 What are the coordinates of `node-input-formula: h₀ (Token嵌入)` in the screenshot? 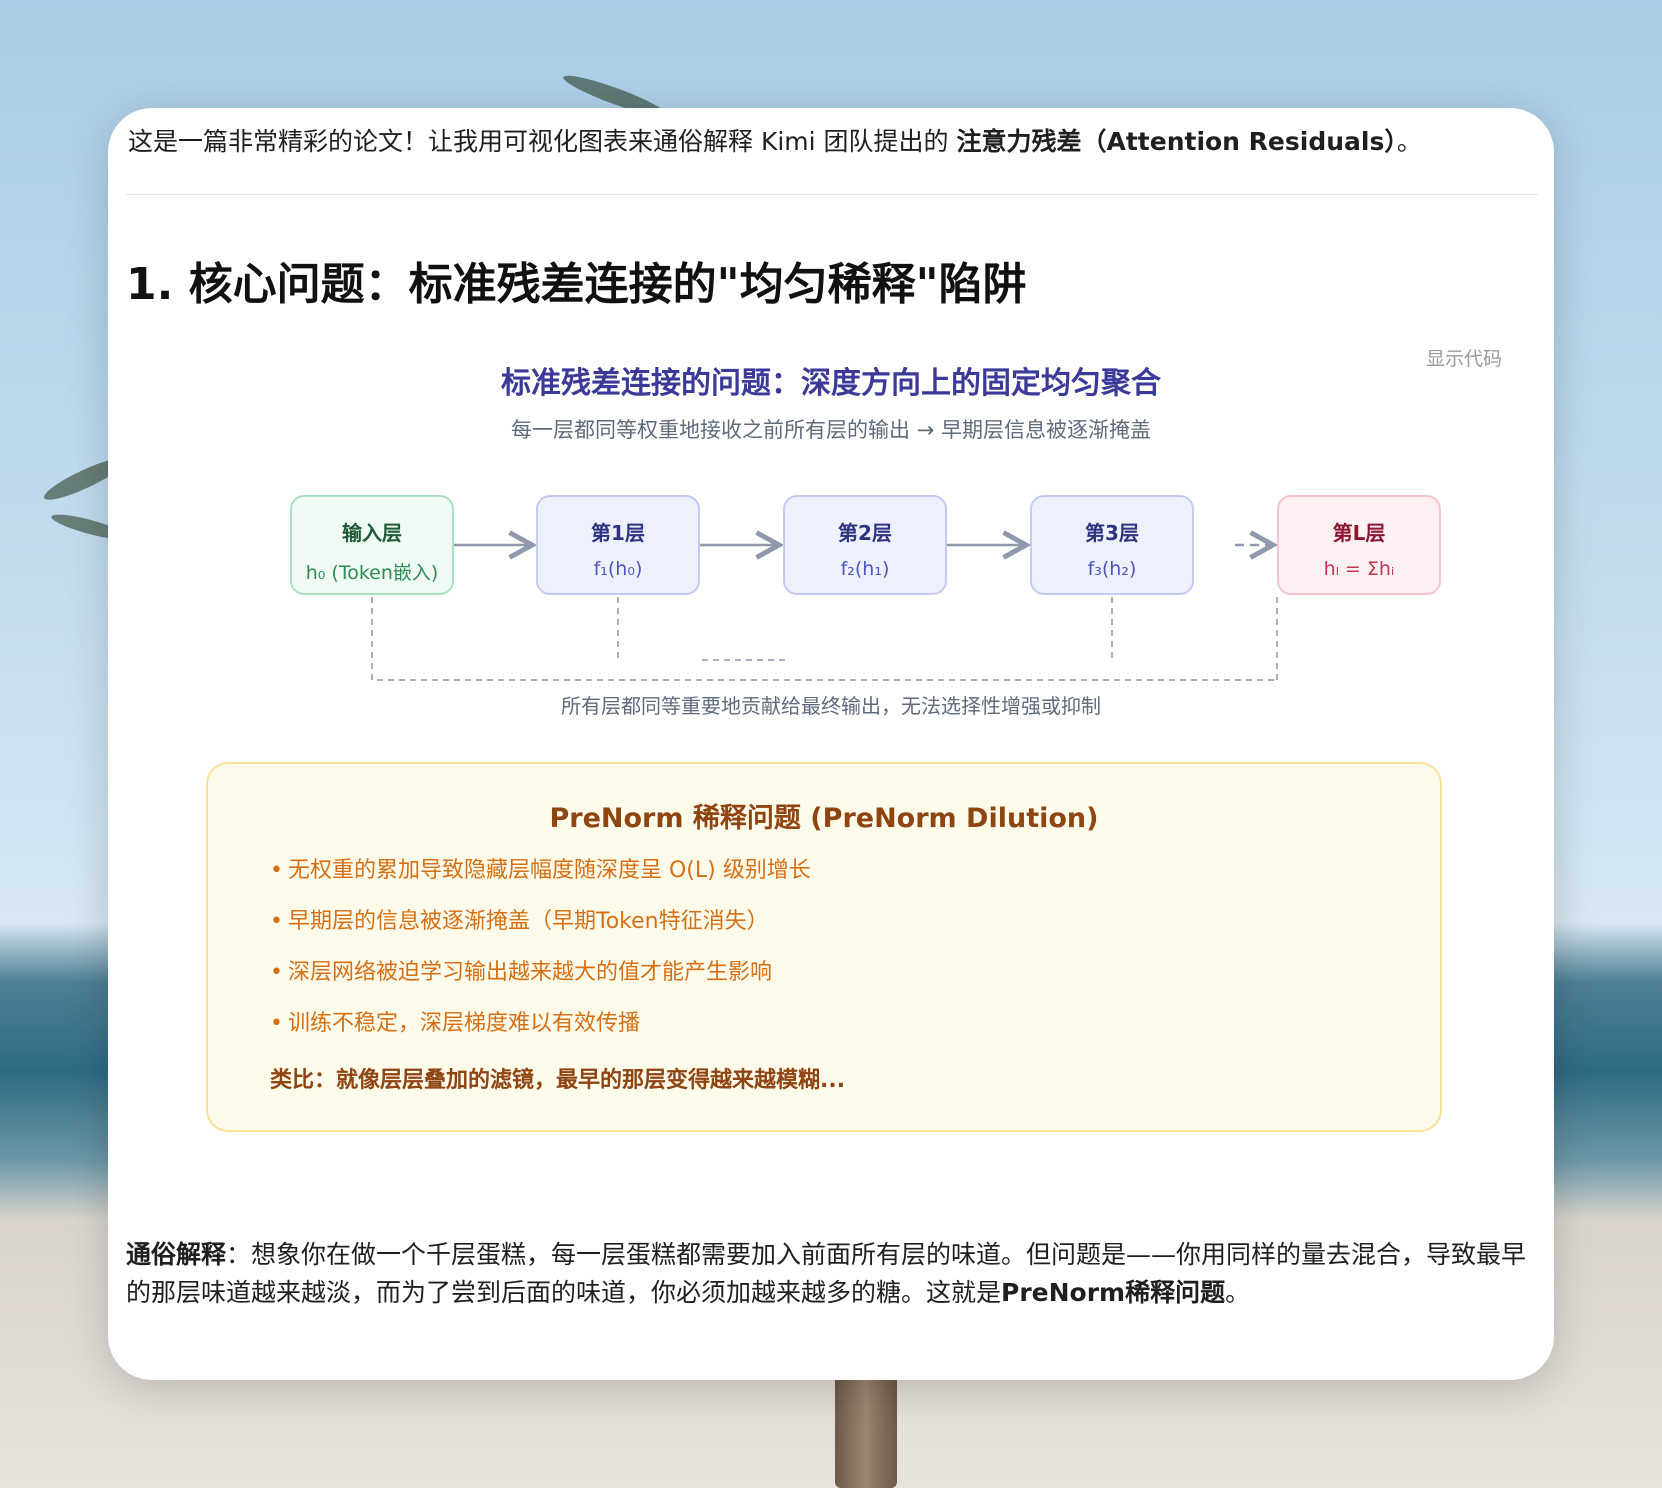 It's located at (372, 573).